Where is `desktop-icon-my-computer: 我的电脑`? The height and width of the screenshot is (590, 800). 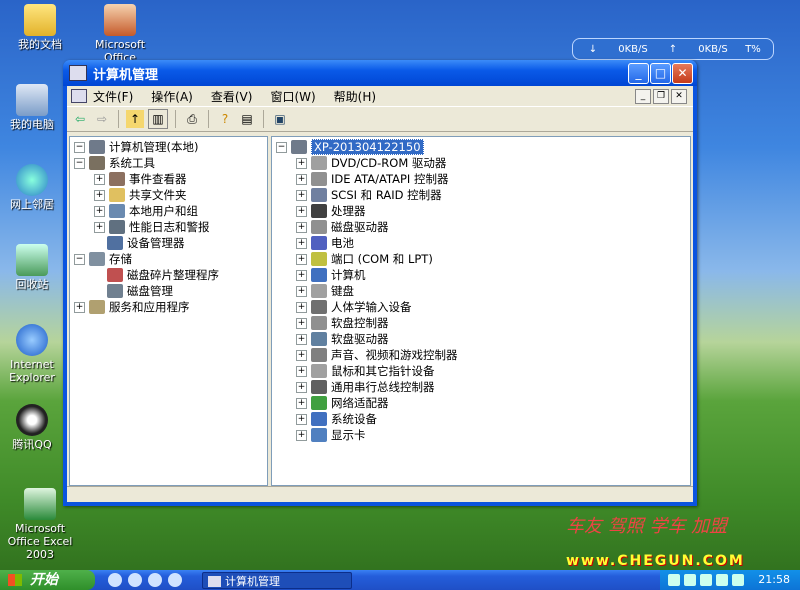 desktop-icon-my-computer: 我的电脑 is located at coordinates (32, 107).